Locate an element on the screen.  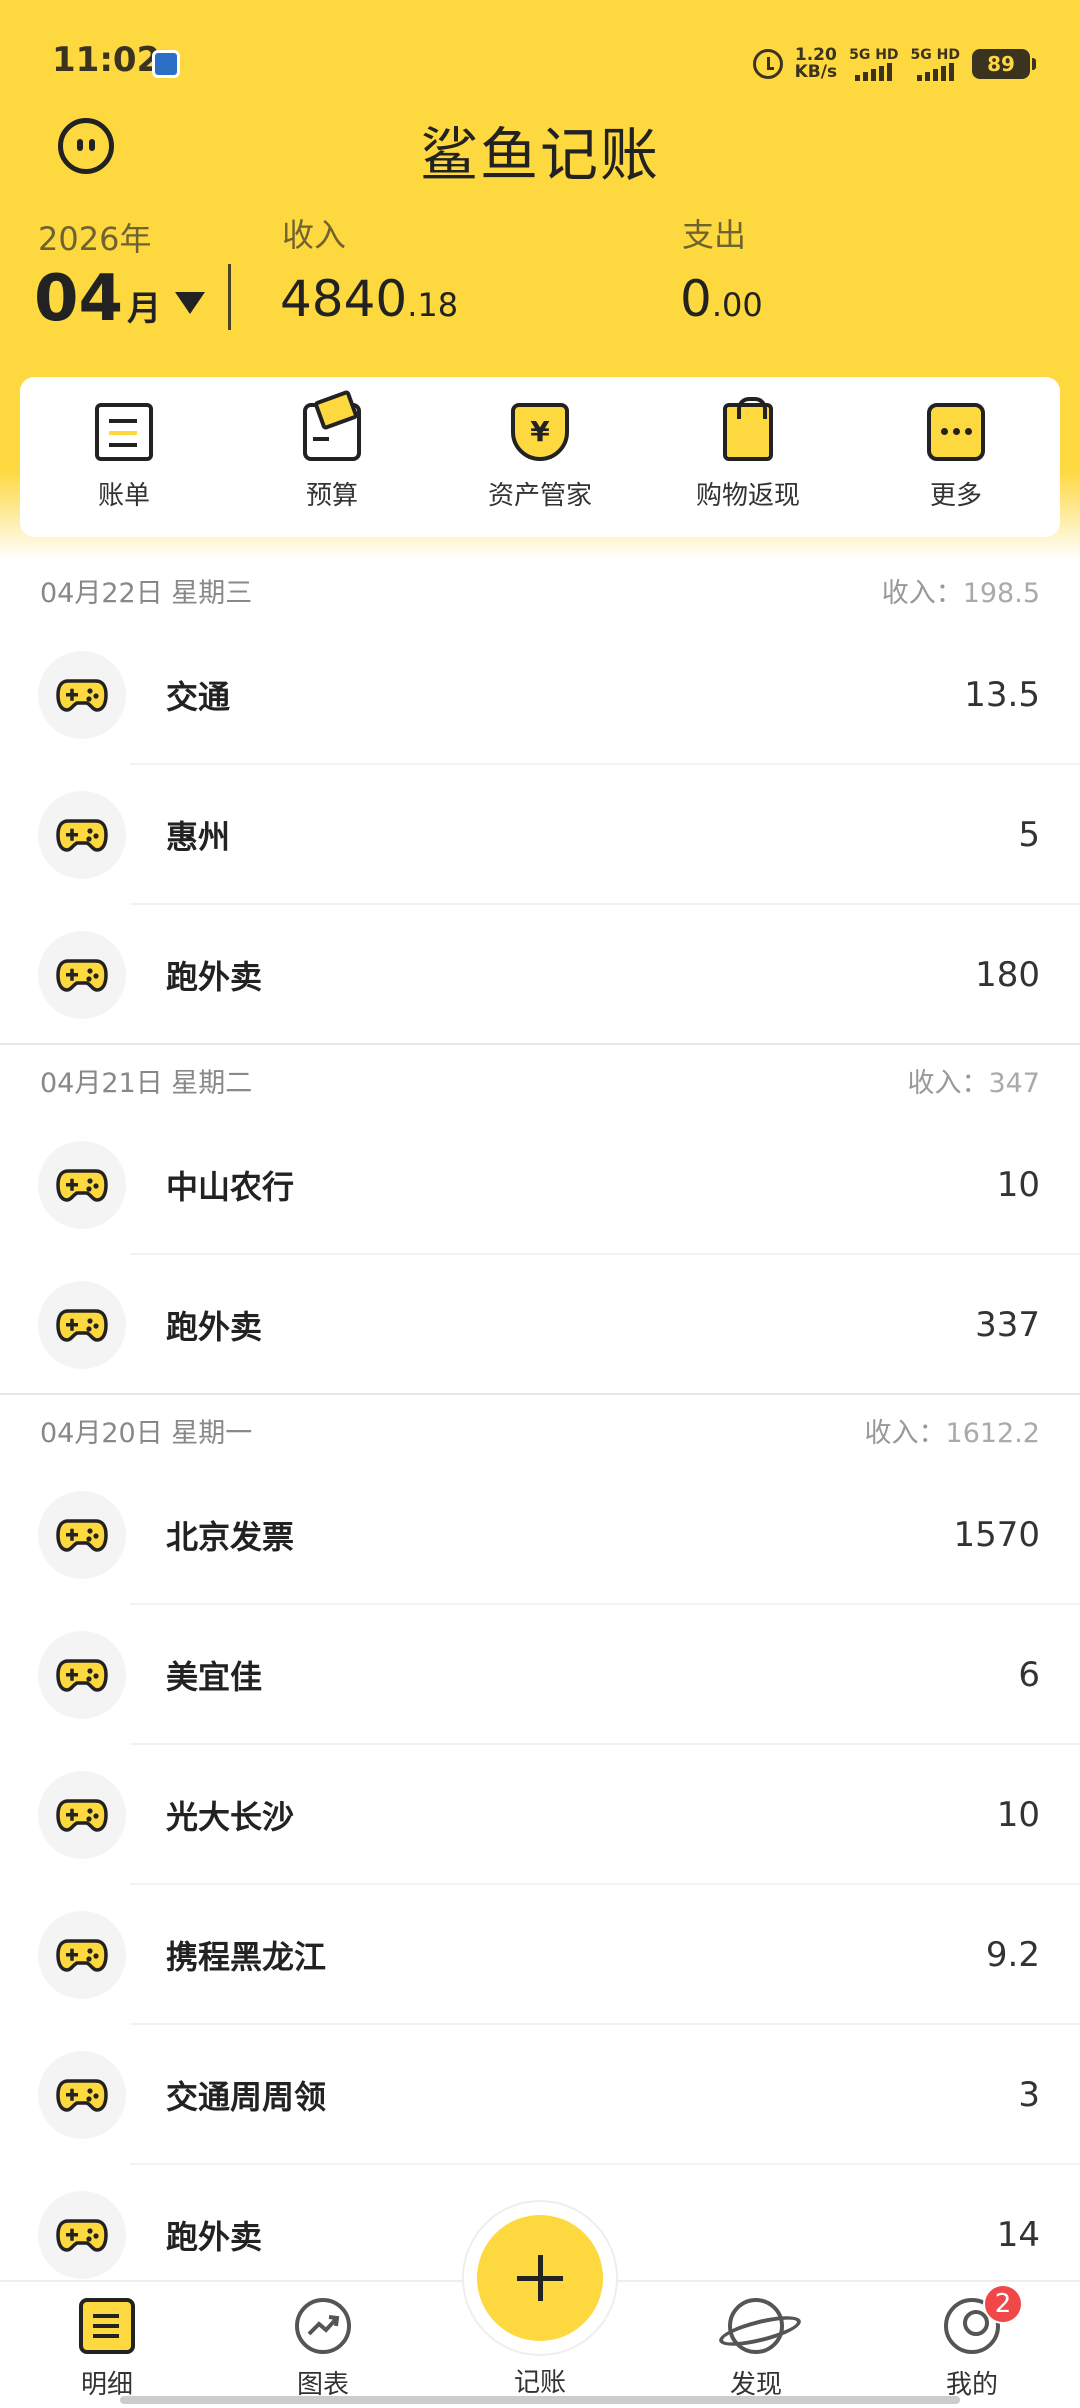
shortcut-card: 账单 预算 ¥ 资产管家 购物返现 更多 is located at coordinates (540, 457).